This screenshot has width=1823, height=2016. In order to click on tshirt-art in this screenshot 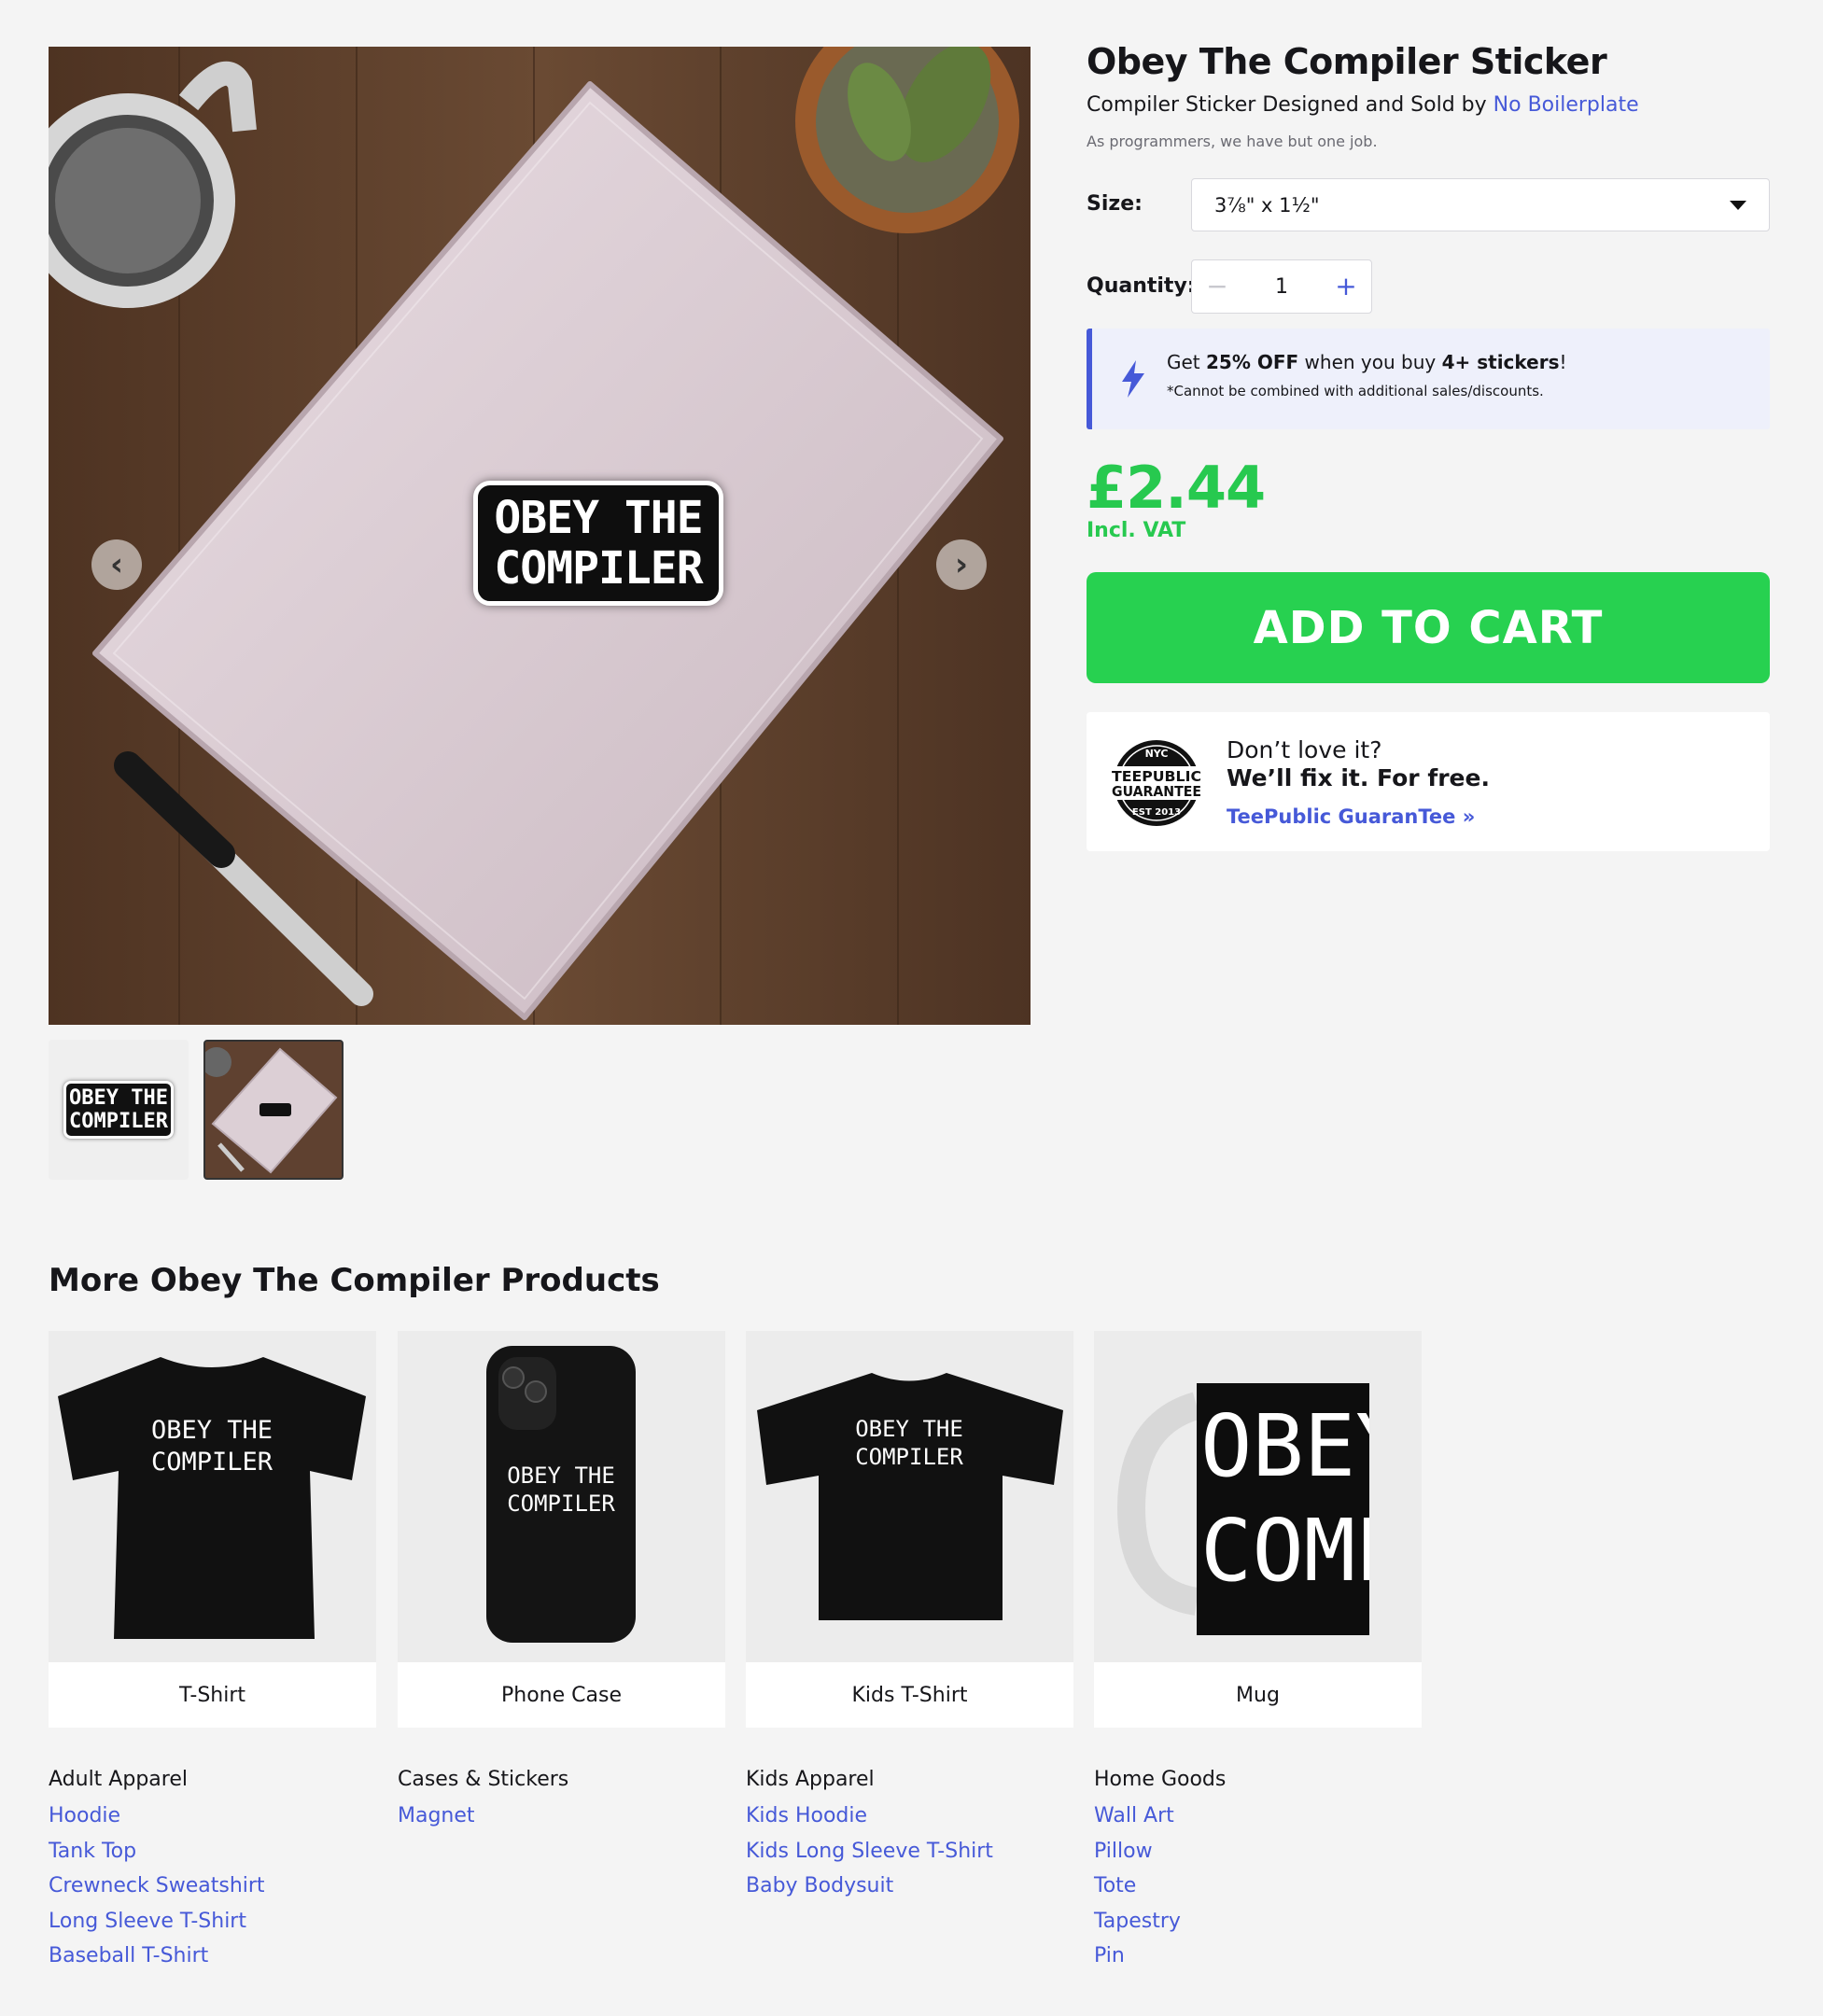, I will do `click(212, 1498)`.